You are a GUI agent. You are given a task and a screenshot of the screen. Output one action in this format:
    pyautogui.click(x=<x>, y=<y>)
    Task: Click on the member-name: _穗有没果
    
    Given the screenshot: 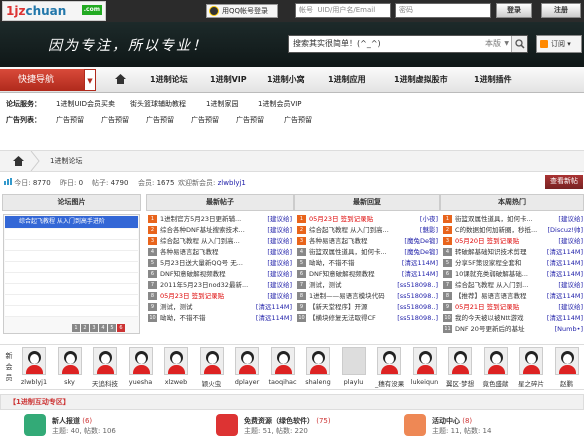 What is the action you would take?
    pyautogui.click(x=389, y=383)
    